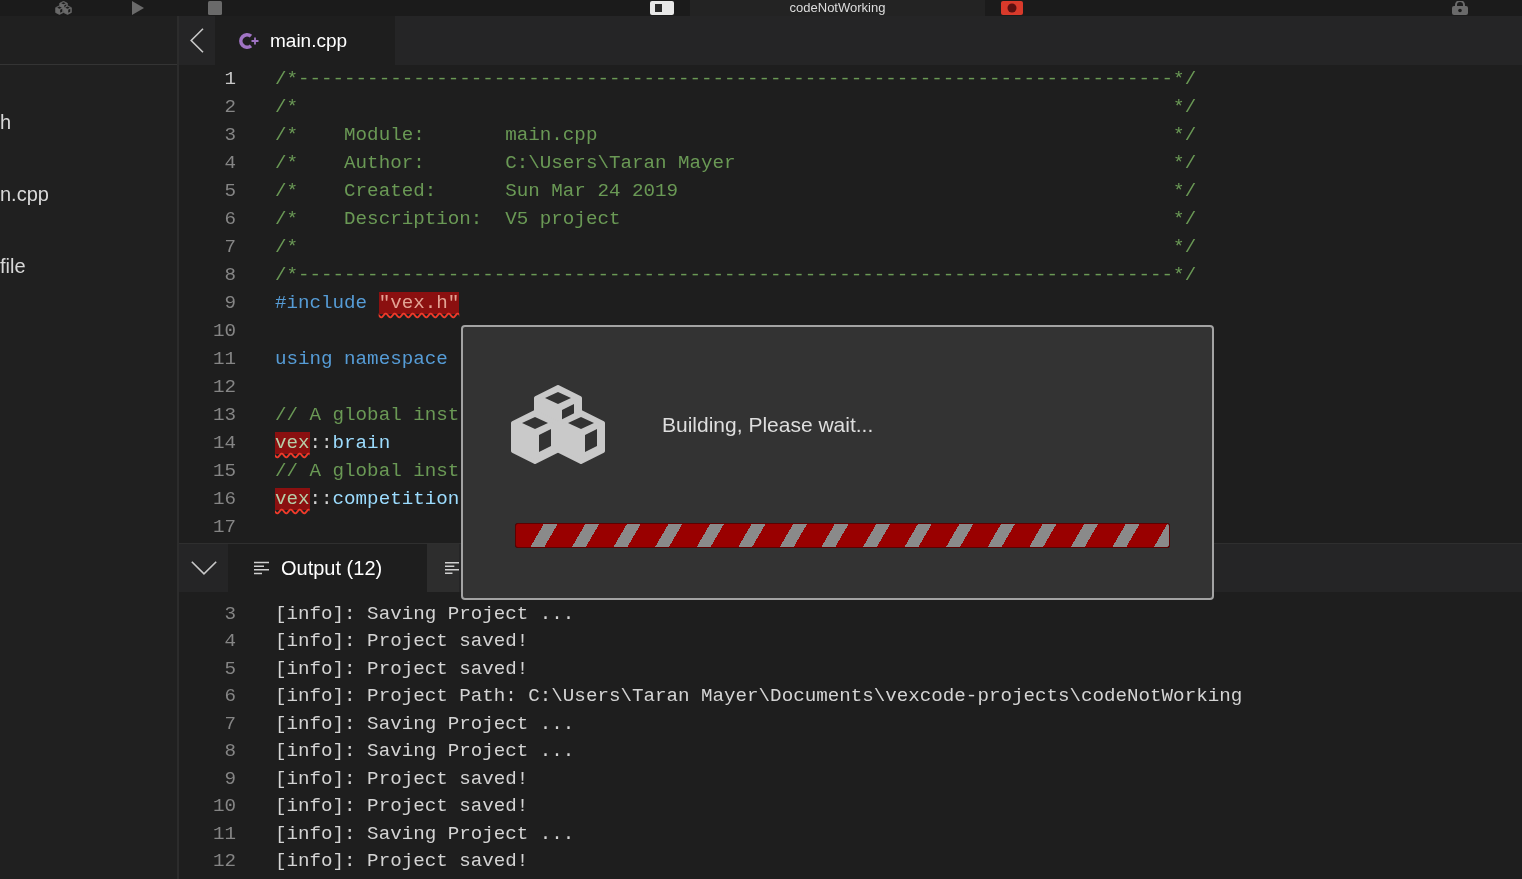 The width and height of the screenshot is (1522, 879). Describe the element at coordinates (367, 303) in the screenshot. I see `code-line: #include "vex.h"` at that location.